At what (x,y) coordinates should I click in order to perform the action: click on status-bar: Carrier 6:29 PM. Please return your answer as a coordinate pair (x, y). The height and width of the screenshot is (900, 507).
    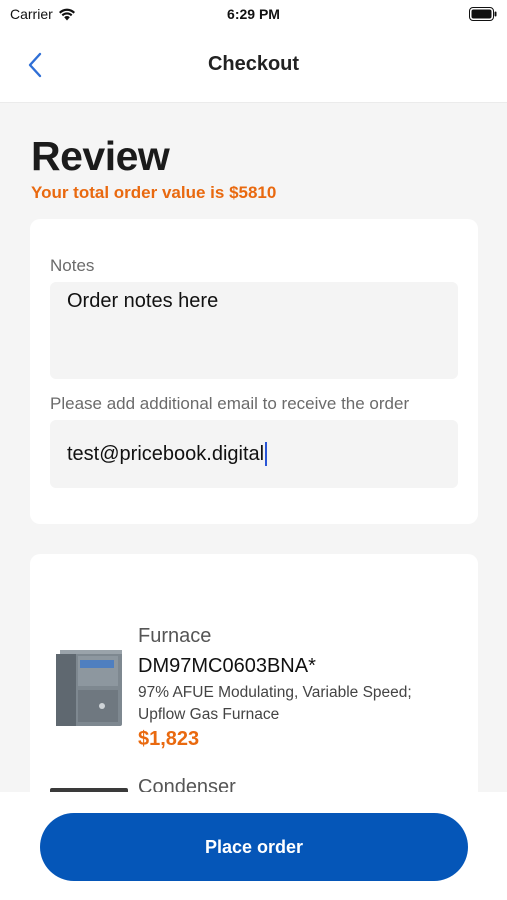
    Looking at the image, I should click on (253, 15).